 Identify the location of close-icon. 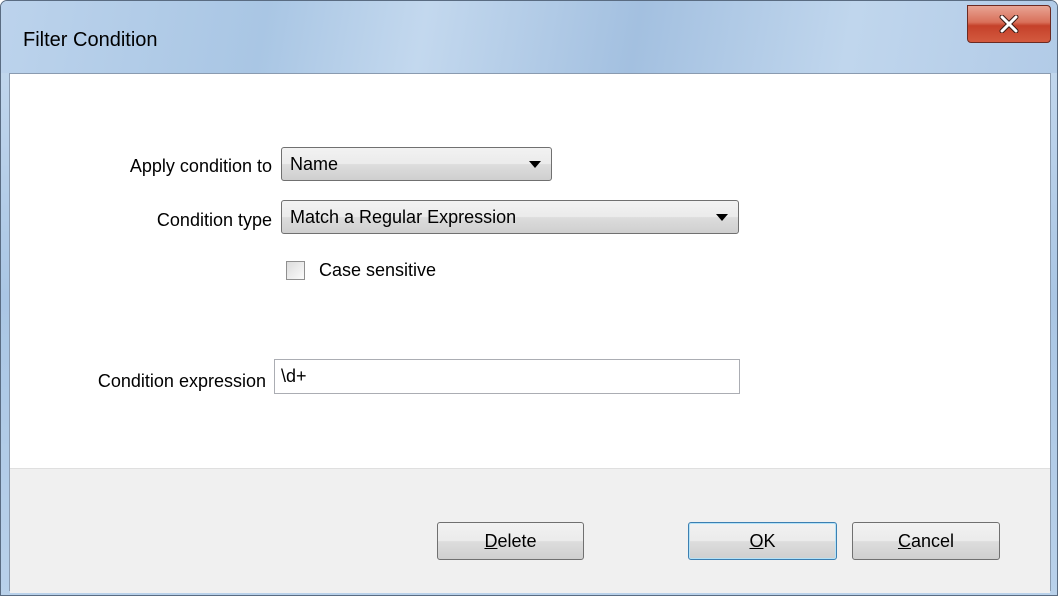
(1009, 24).